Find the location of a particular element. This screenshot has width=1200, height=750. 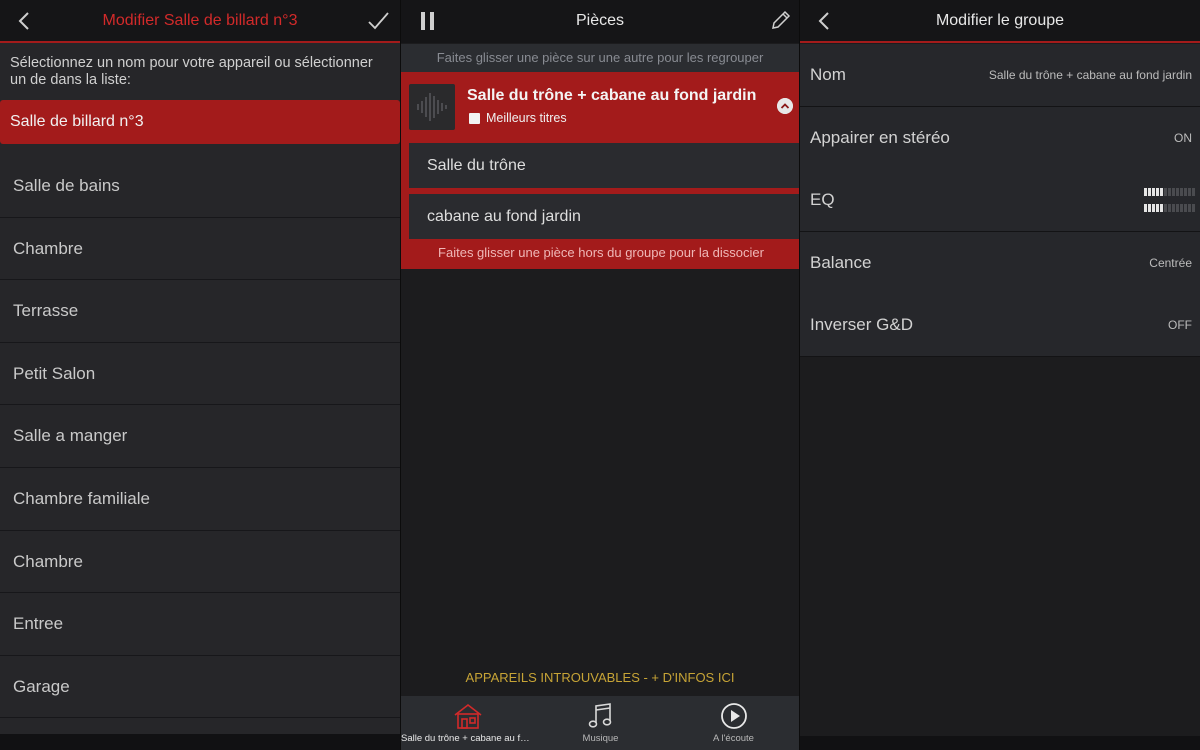

setting-label: Appairer en stéréo is located at coordinates (880, 137).